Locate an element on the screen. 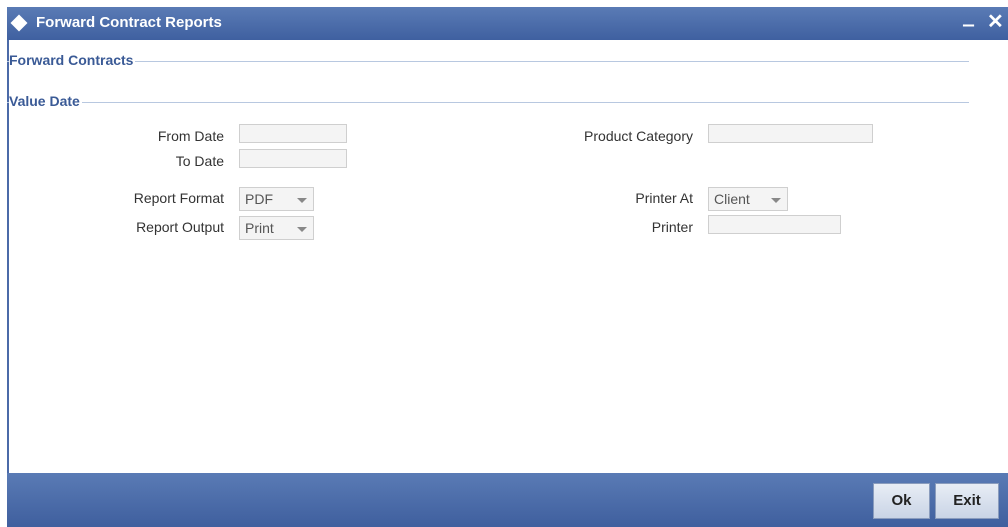 The width and height of the screenshot is (1008, 527). section-title: Forward Contracts is located at coordinates (72, 60).